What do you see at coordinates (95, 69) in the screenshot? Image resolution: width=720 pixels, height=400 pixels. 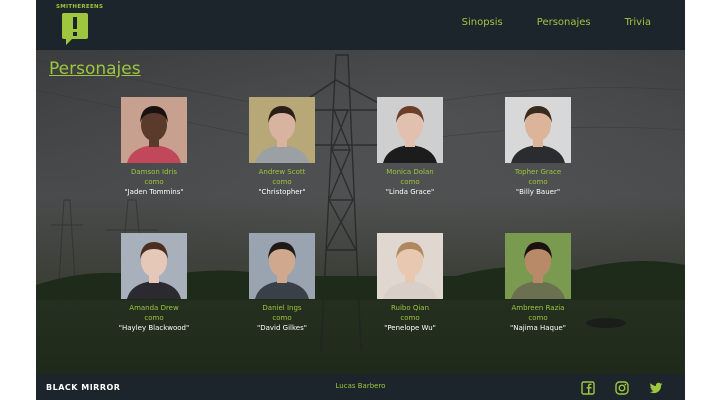 I see `page-title: Personajes` at bounding box center [95, 69].